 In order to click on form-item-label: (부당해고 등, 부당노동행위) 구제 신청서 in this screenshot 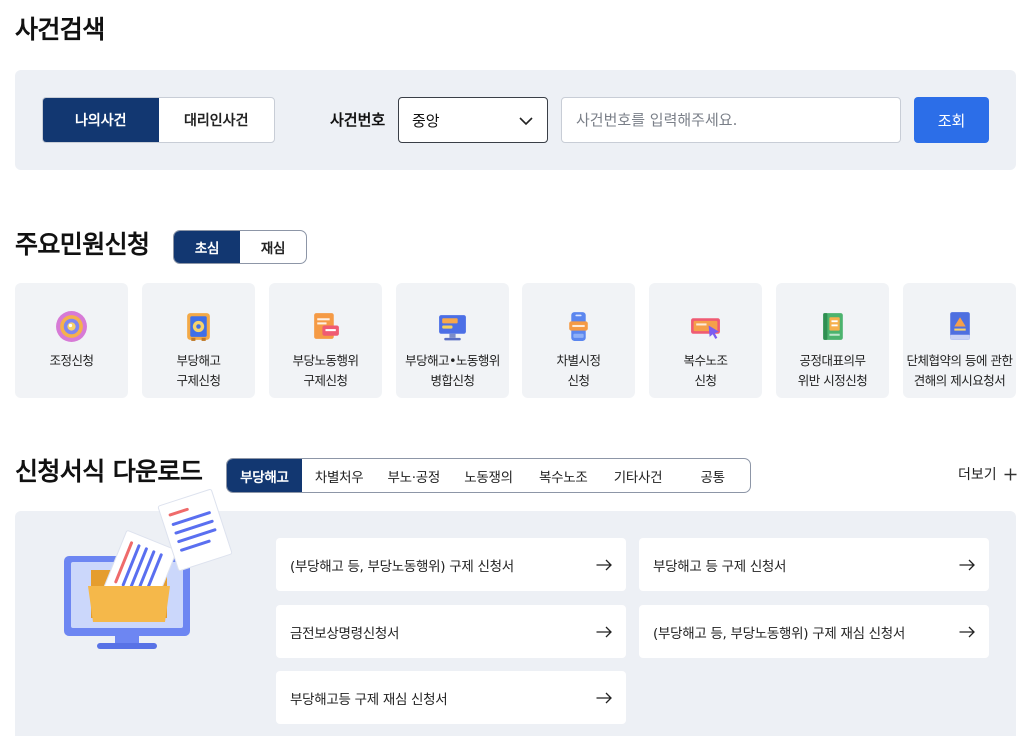, I will do `click(402, 566)`.